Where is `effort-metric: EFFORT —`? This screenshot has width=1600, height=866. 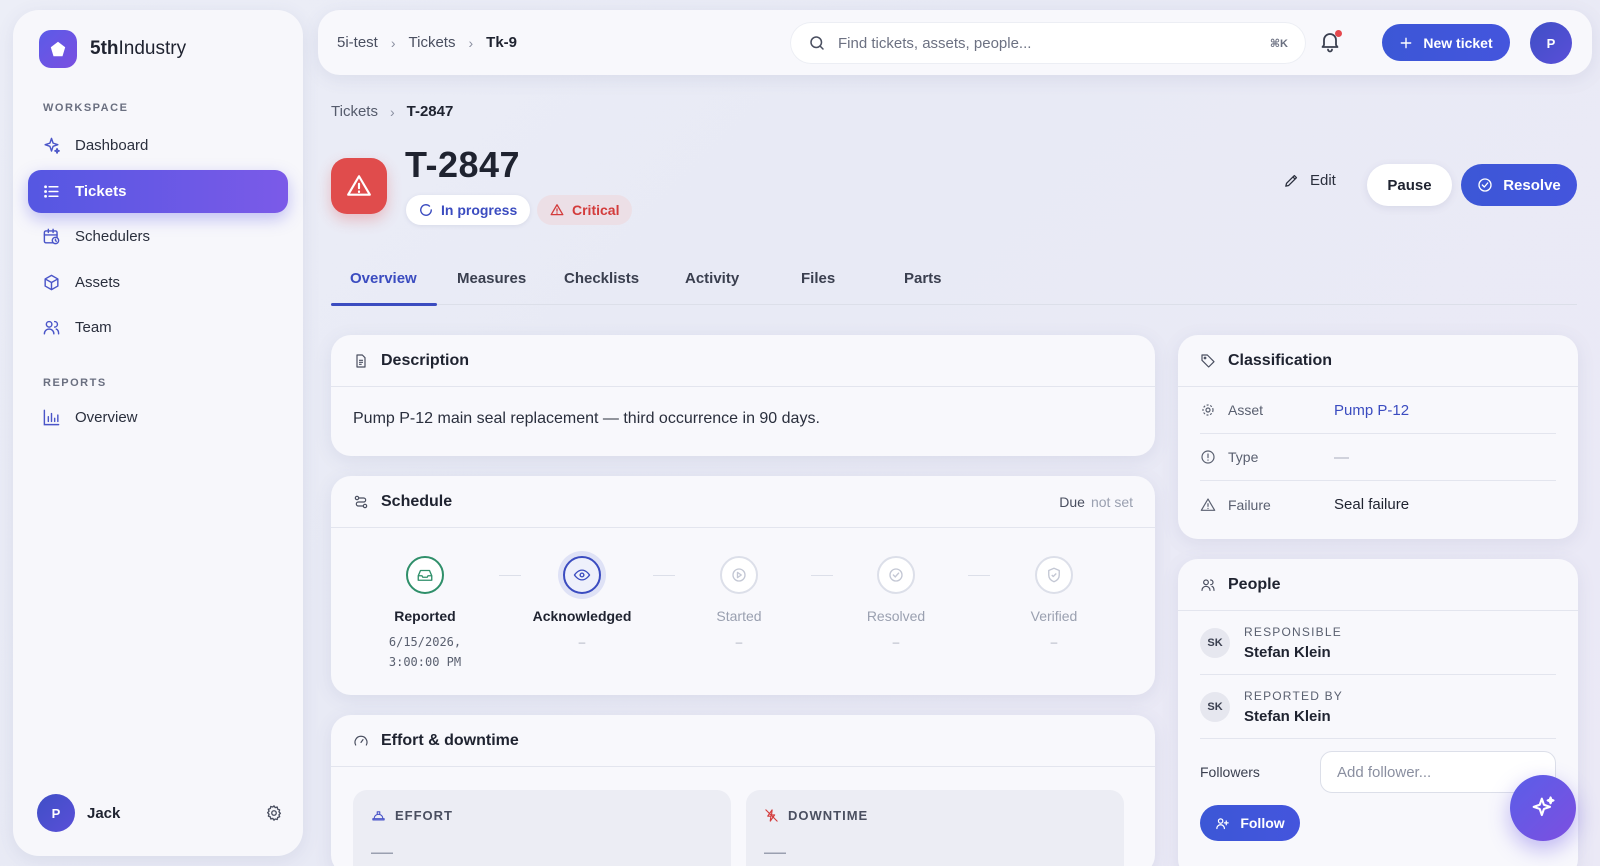 effort-metric: EFFORT — is located at coordinates (542, 828).